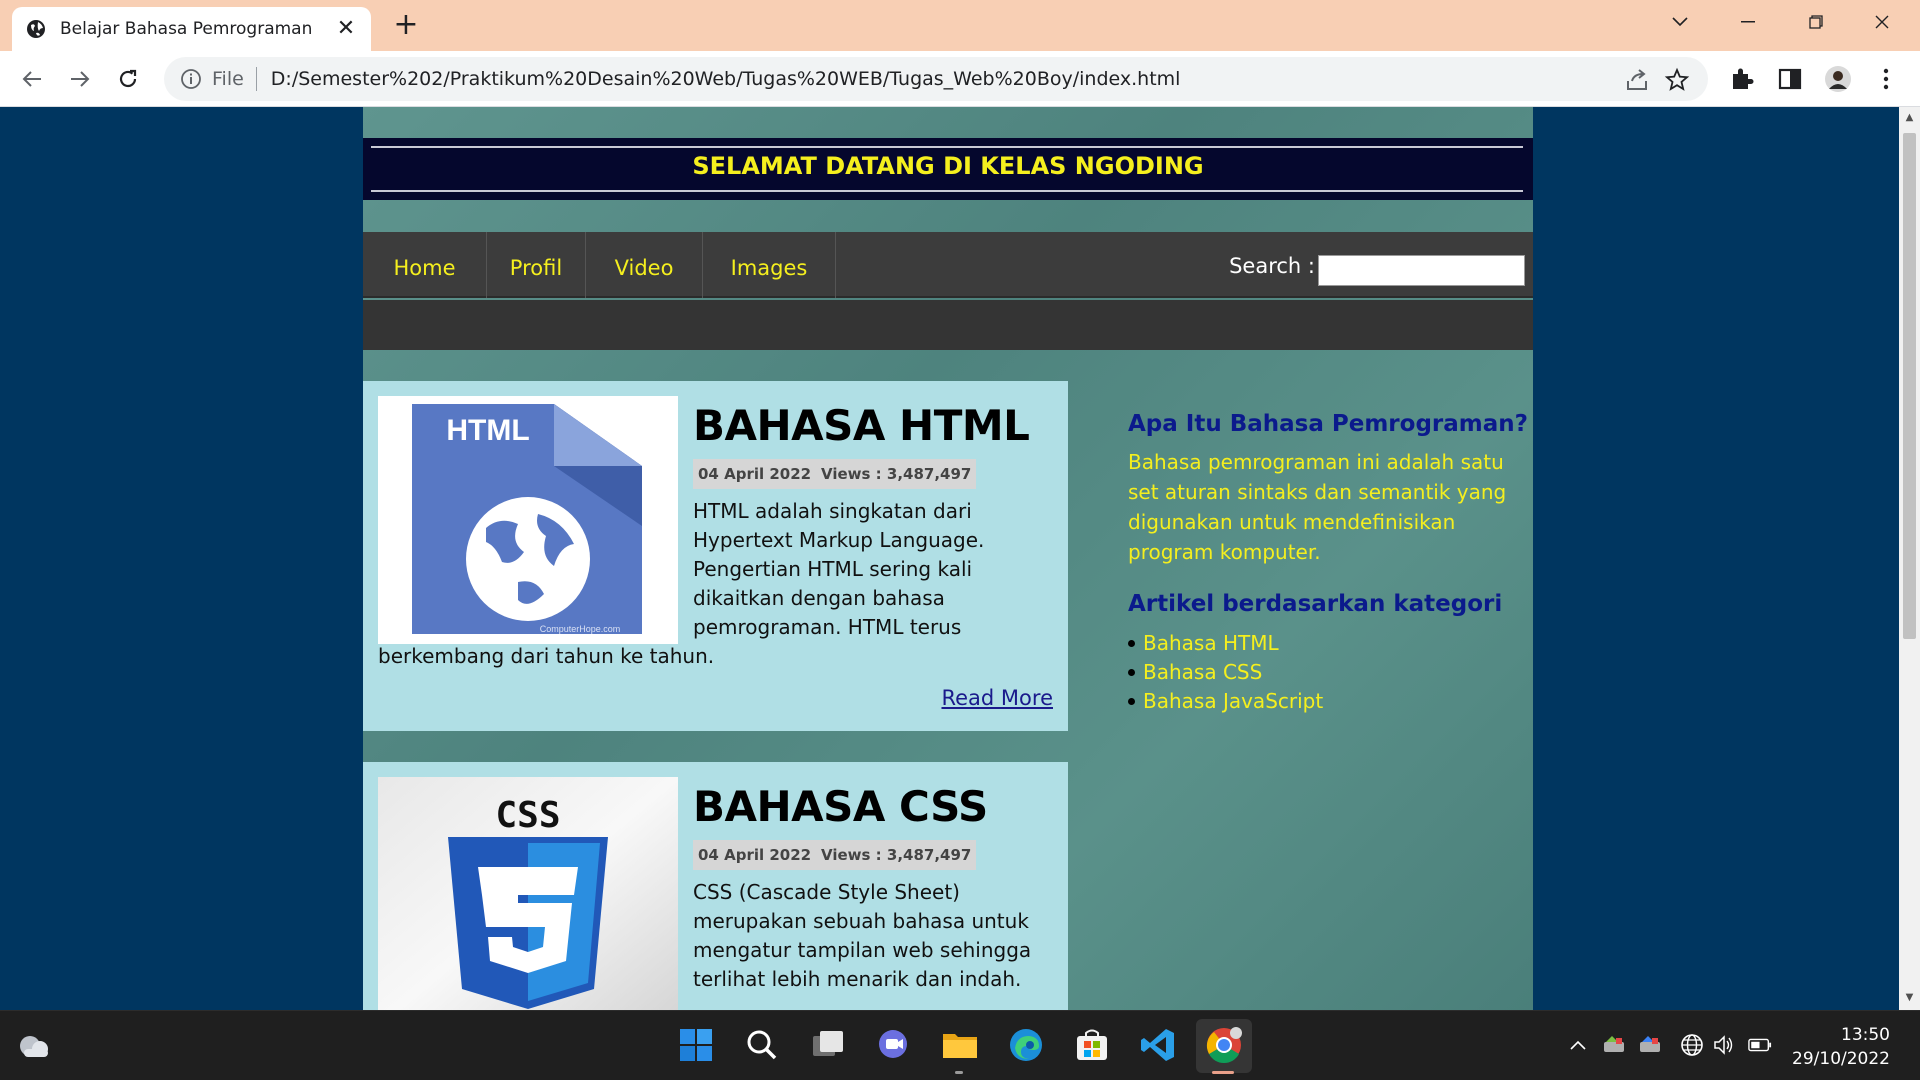  I want to click on sidebar-heading-categories: Artikel berdasarkan kategori, so click(1315, 604).